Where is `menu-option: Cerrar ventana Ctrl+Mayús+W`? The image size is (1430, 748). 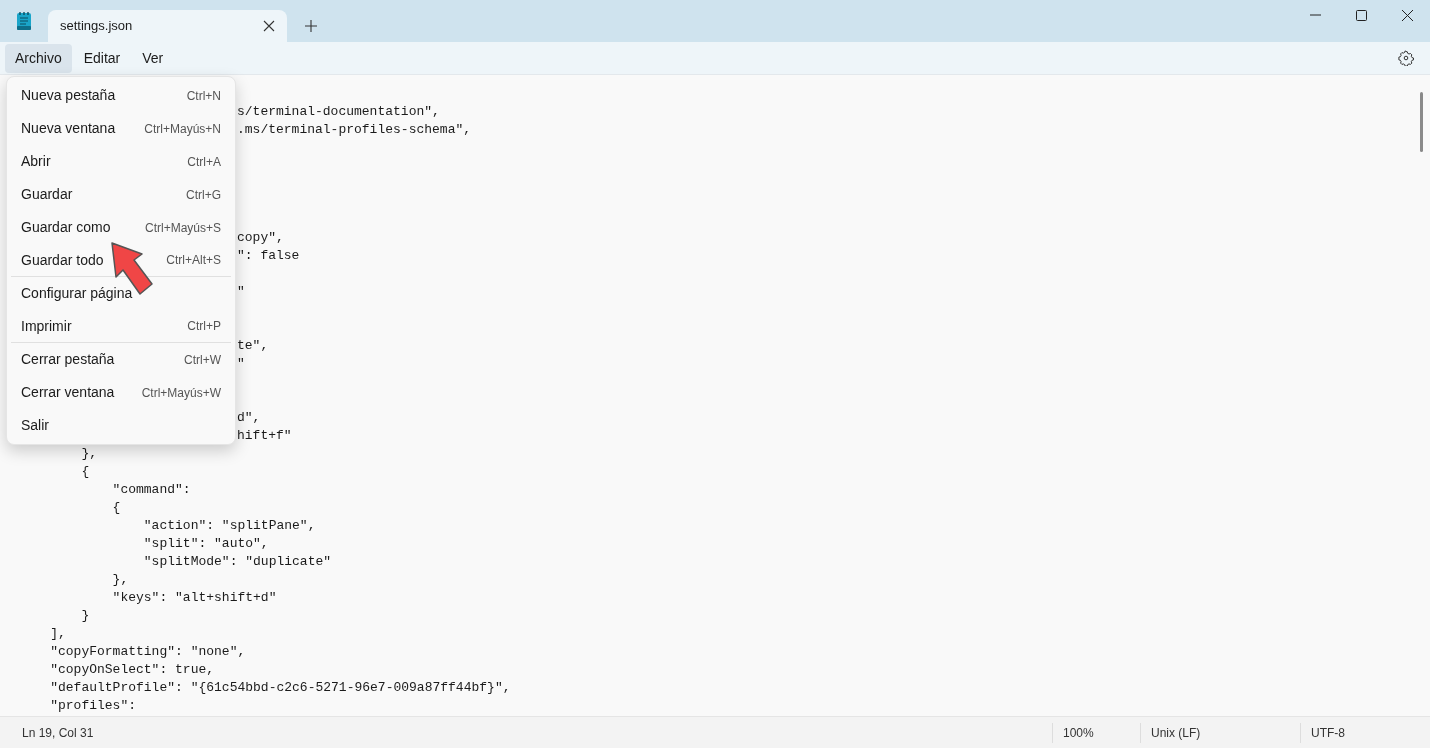 menu-option: Cerrar ventana Ctrl+Mayús+W is located at coordinates (121, 392).